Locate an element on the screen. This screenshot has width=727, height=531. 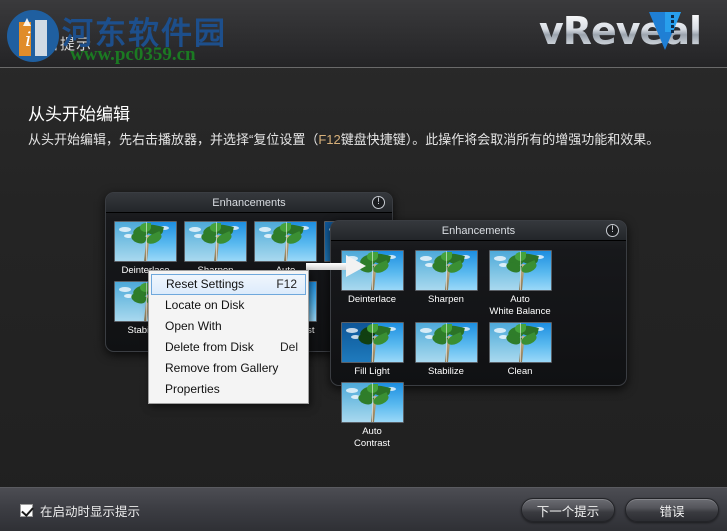
context-menu-item: Reset Settings F12 is located at coordinates (228, 284).